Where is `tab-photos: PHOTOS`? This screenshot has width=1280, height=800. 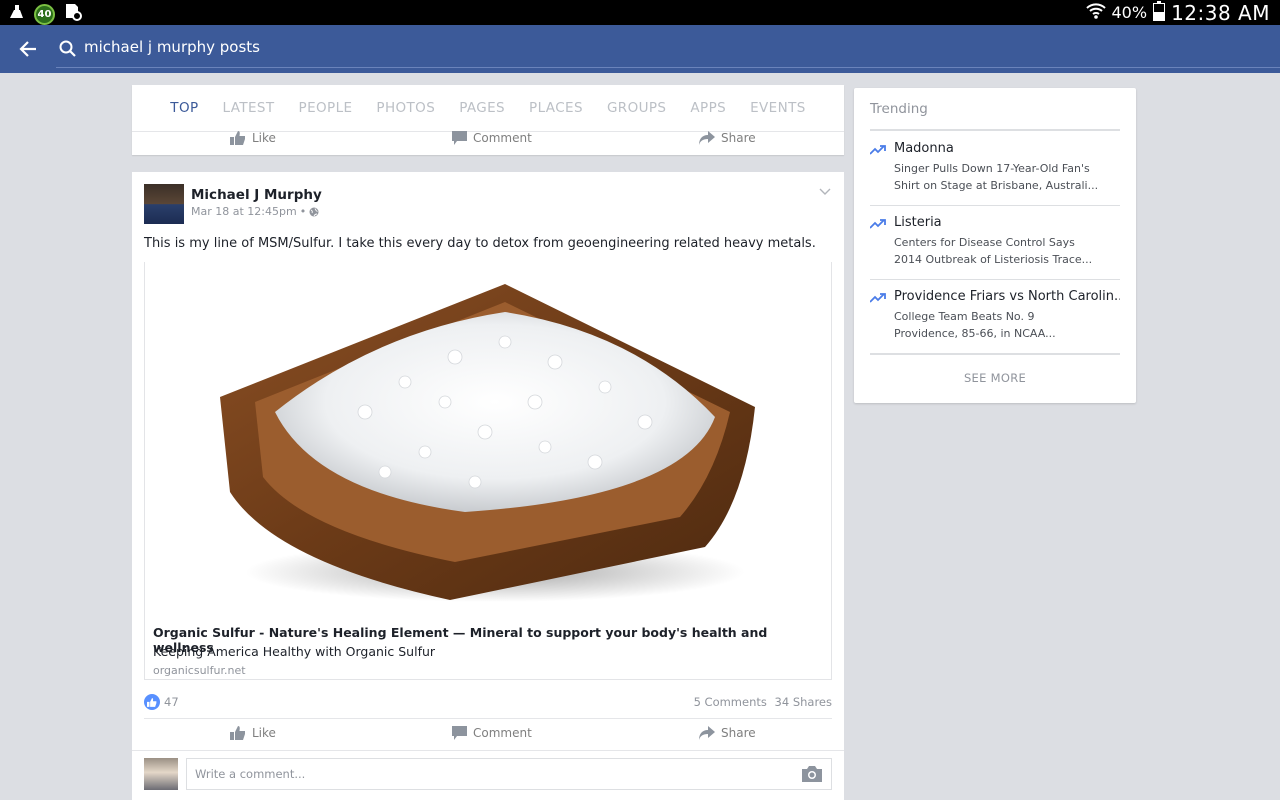 tab-photos: PHOTOS is located at coordinates (405, 108).